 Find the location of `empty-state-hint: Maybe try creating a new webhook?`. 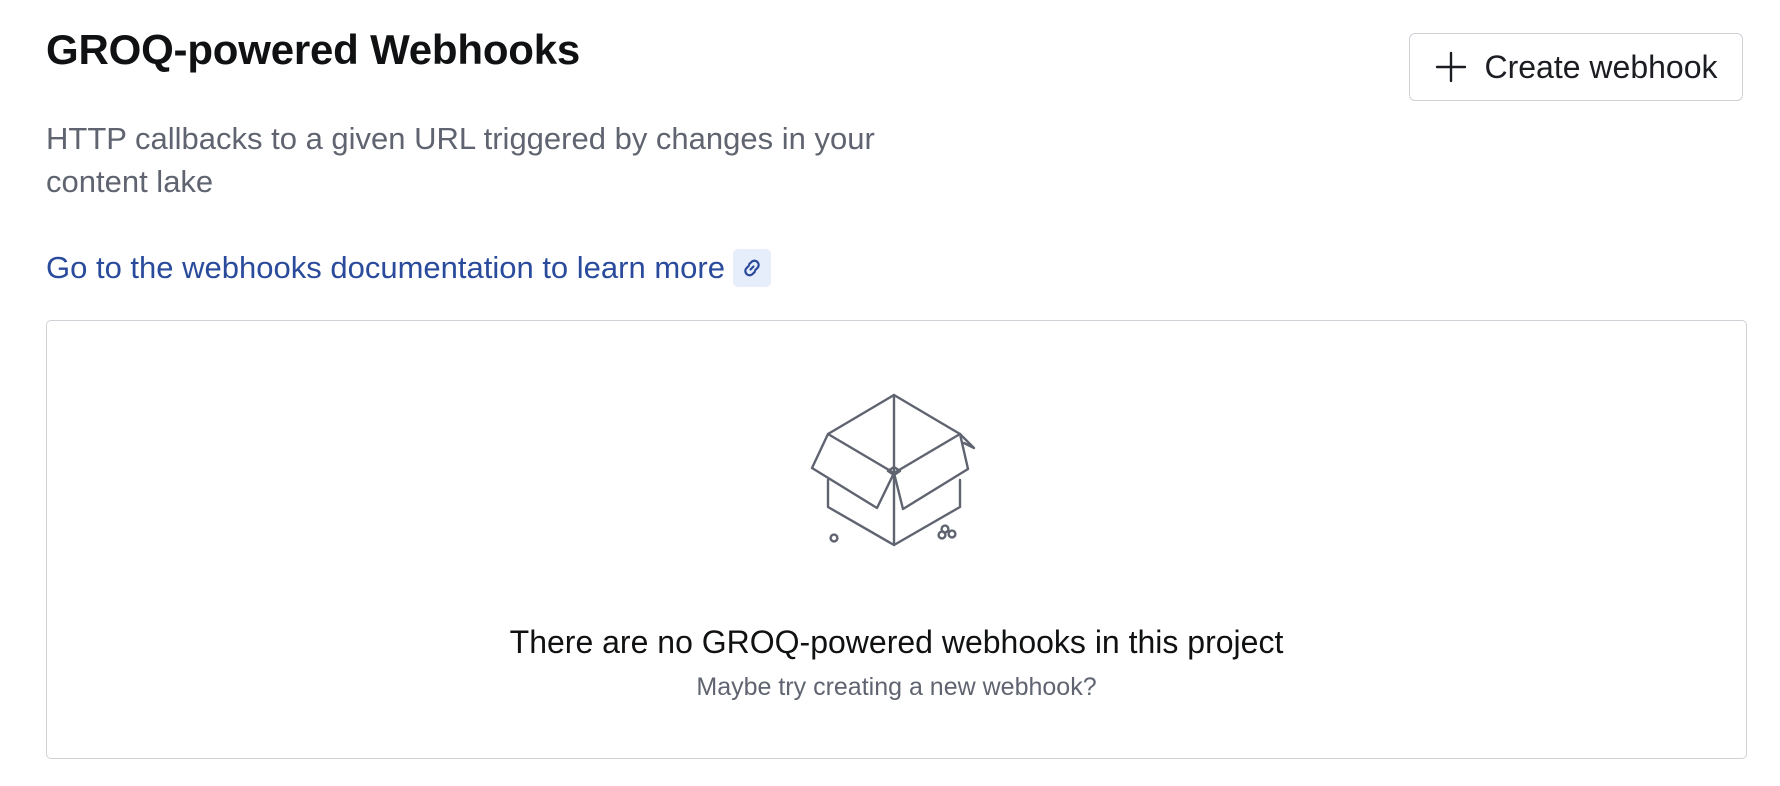

empty-state-hint: Maybe try creating a new webhook? is located at coordinates (896, 687).